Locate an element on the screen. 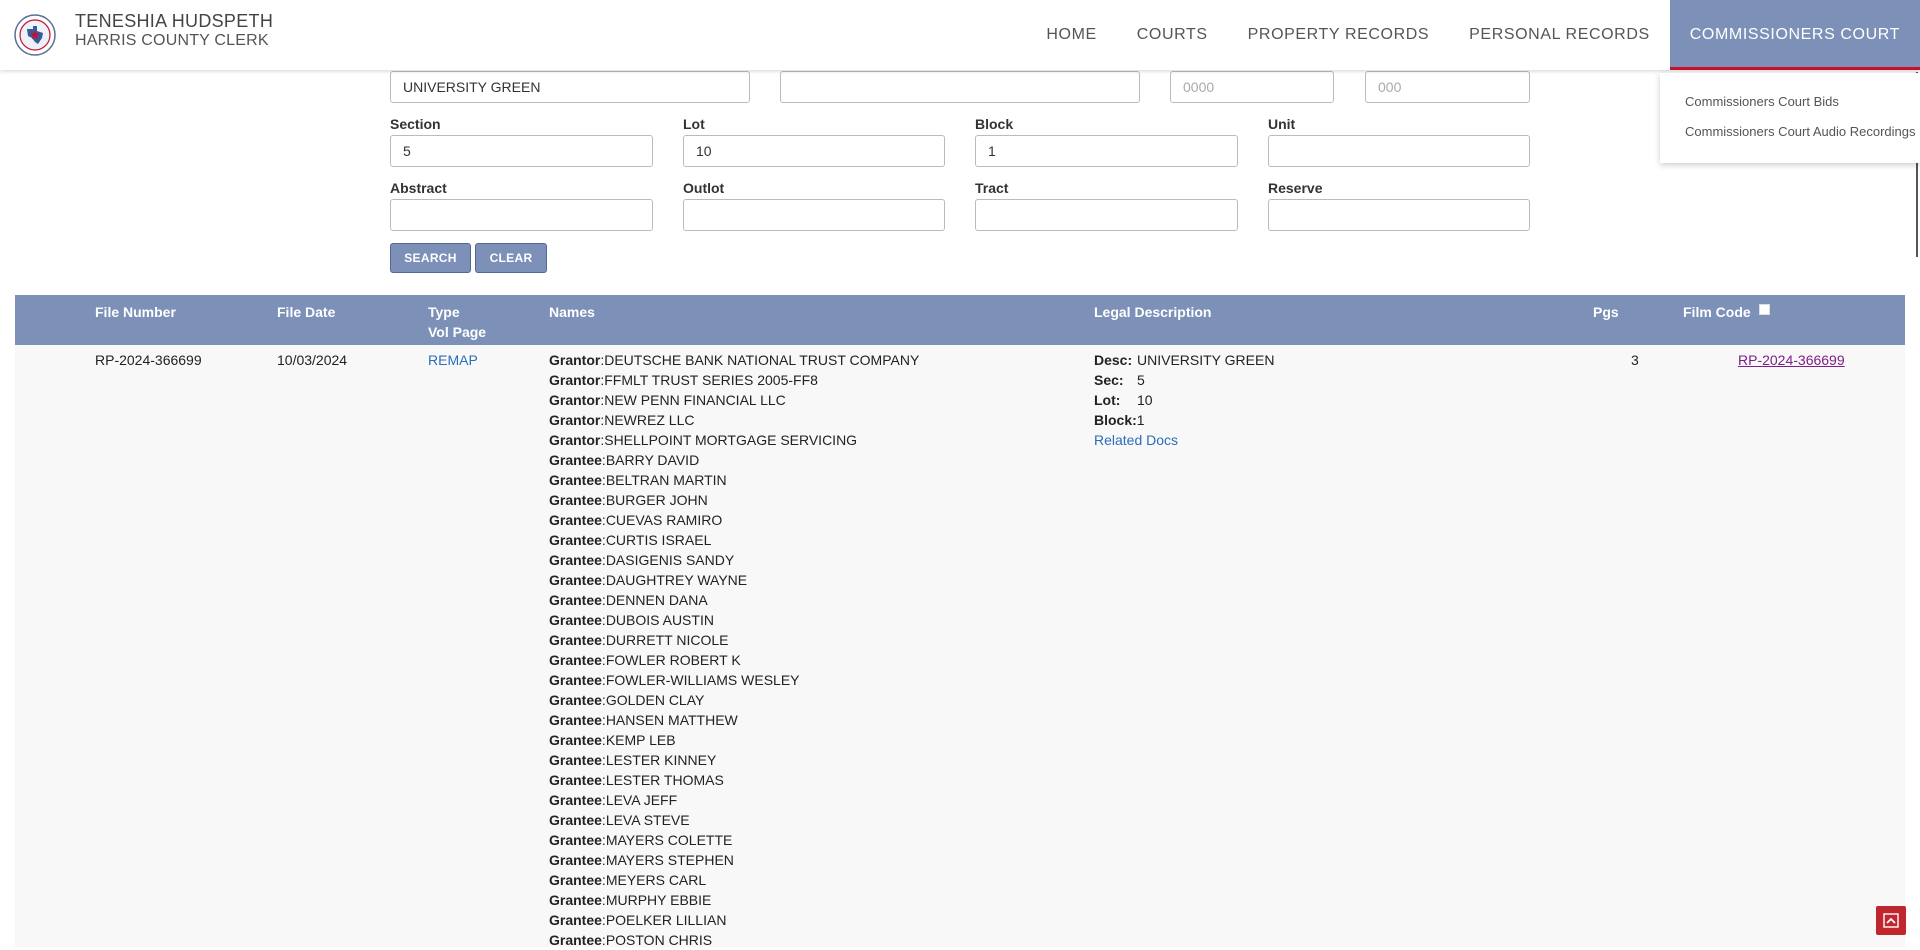 The image size is (1920, 950). col-type-label: Type is located at coordinates (444, 312).